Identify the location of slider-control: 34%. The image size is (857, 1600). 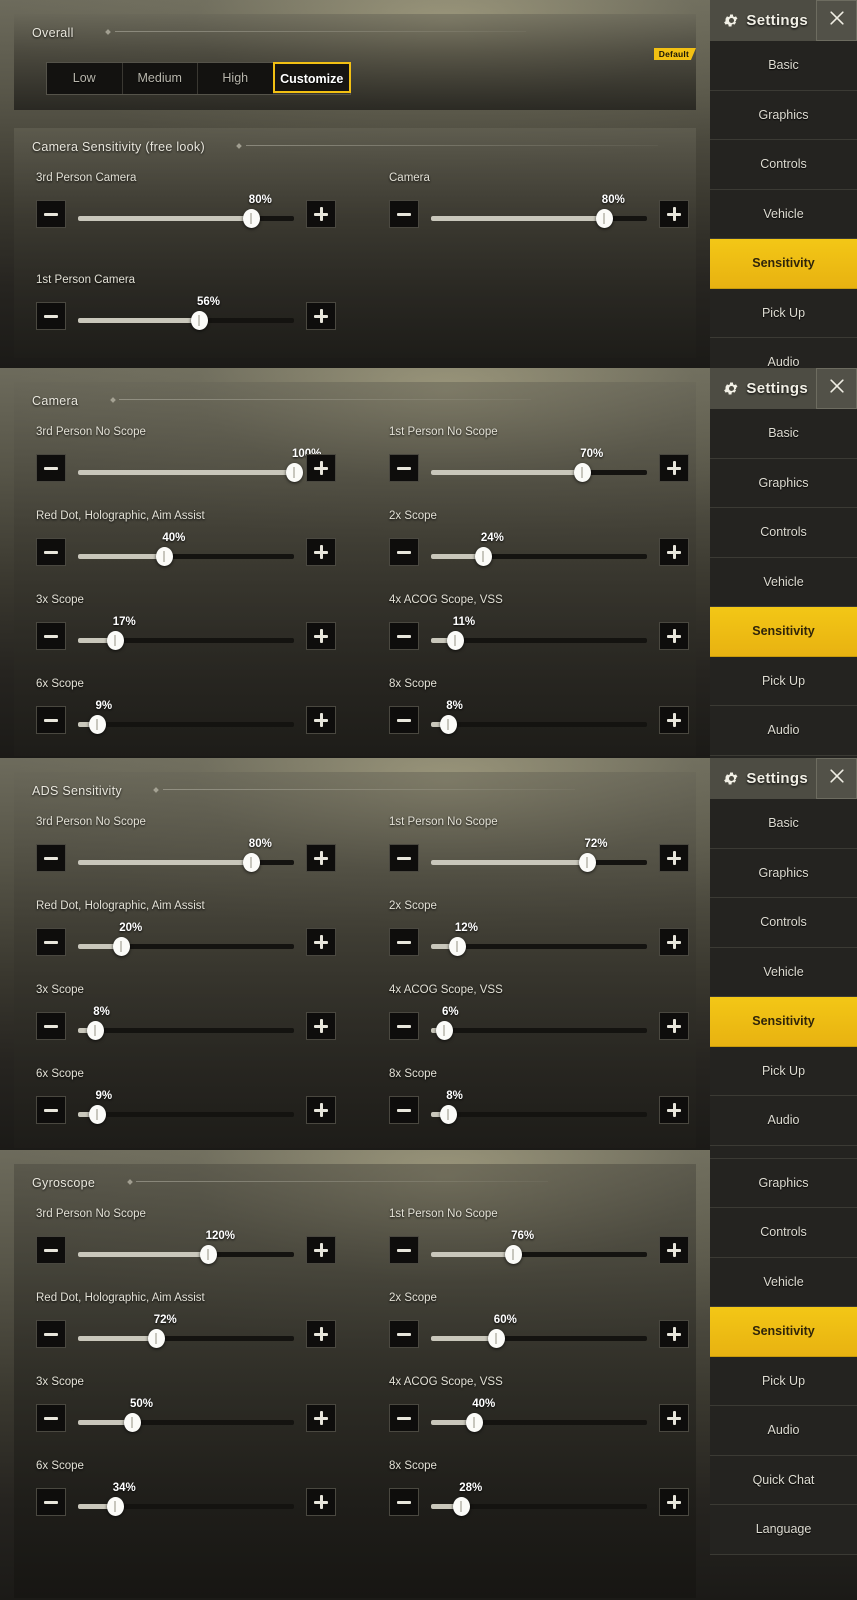
(186, 1499).